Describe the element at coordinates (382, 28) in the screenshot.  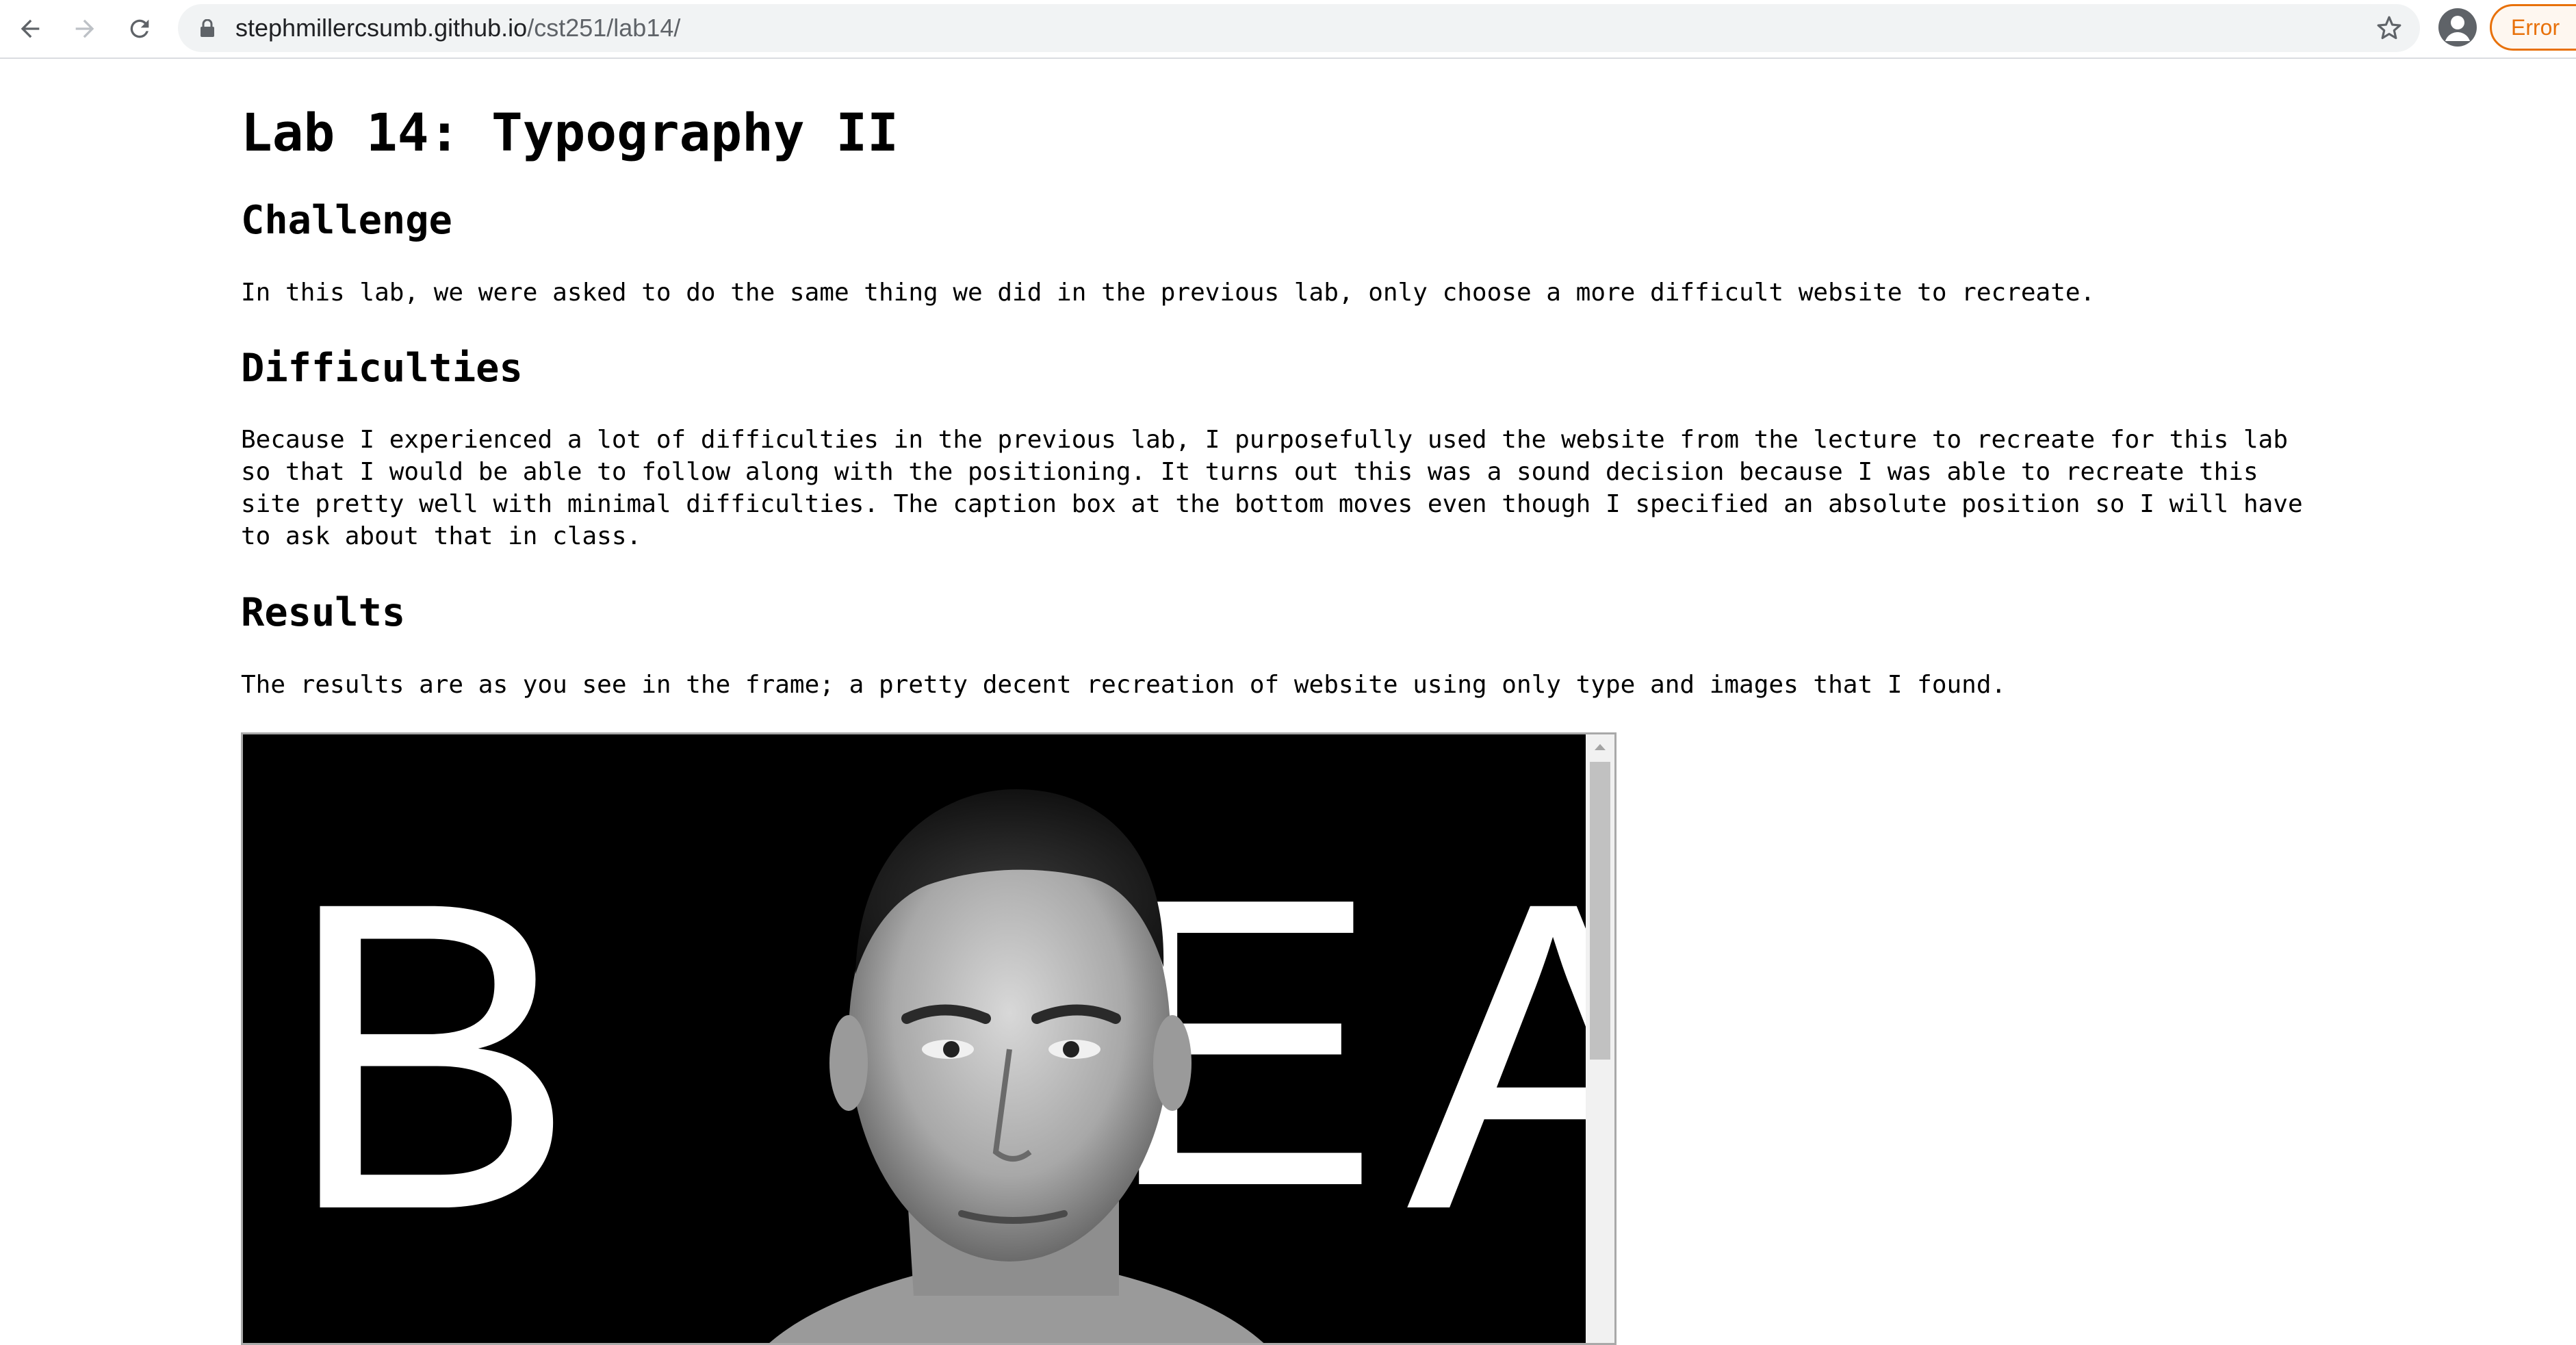
I see `url-host: stephmillercsumb.github.io` at that location.